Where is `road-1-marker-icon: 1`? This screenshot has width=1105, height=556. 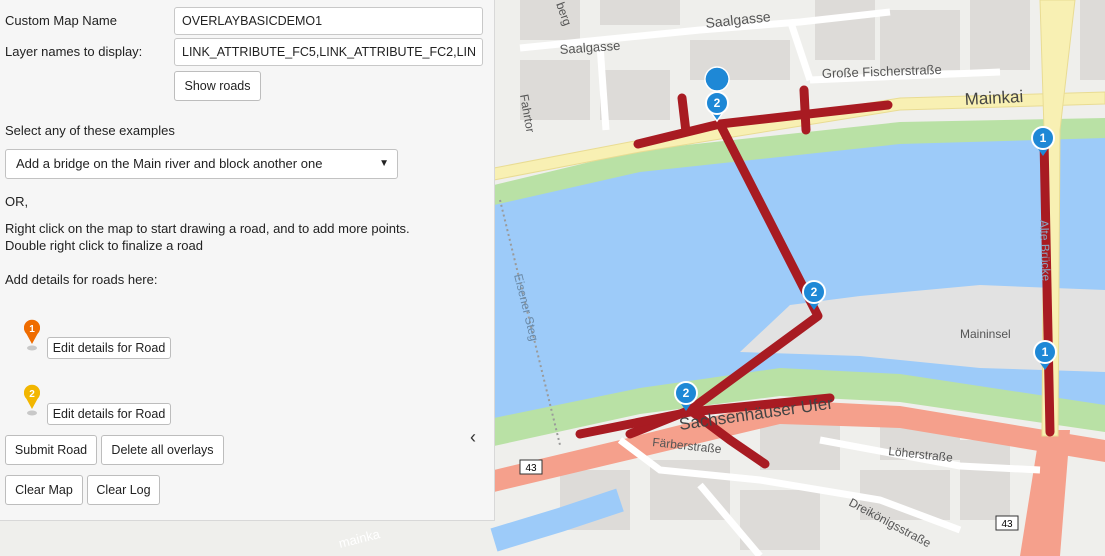 road-1-marker-icon: 1 is located at coordinates (32, 335).